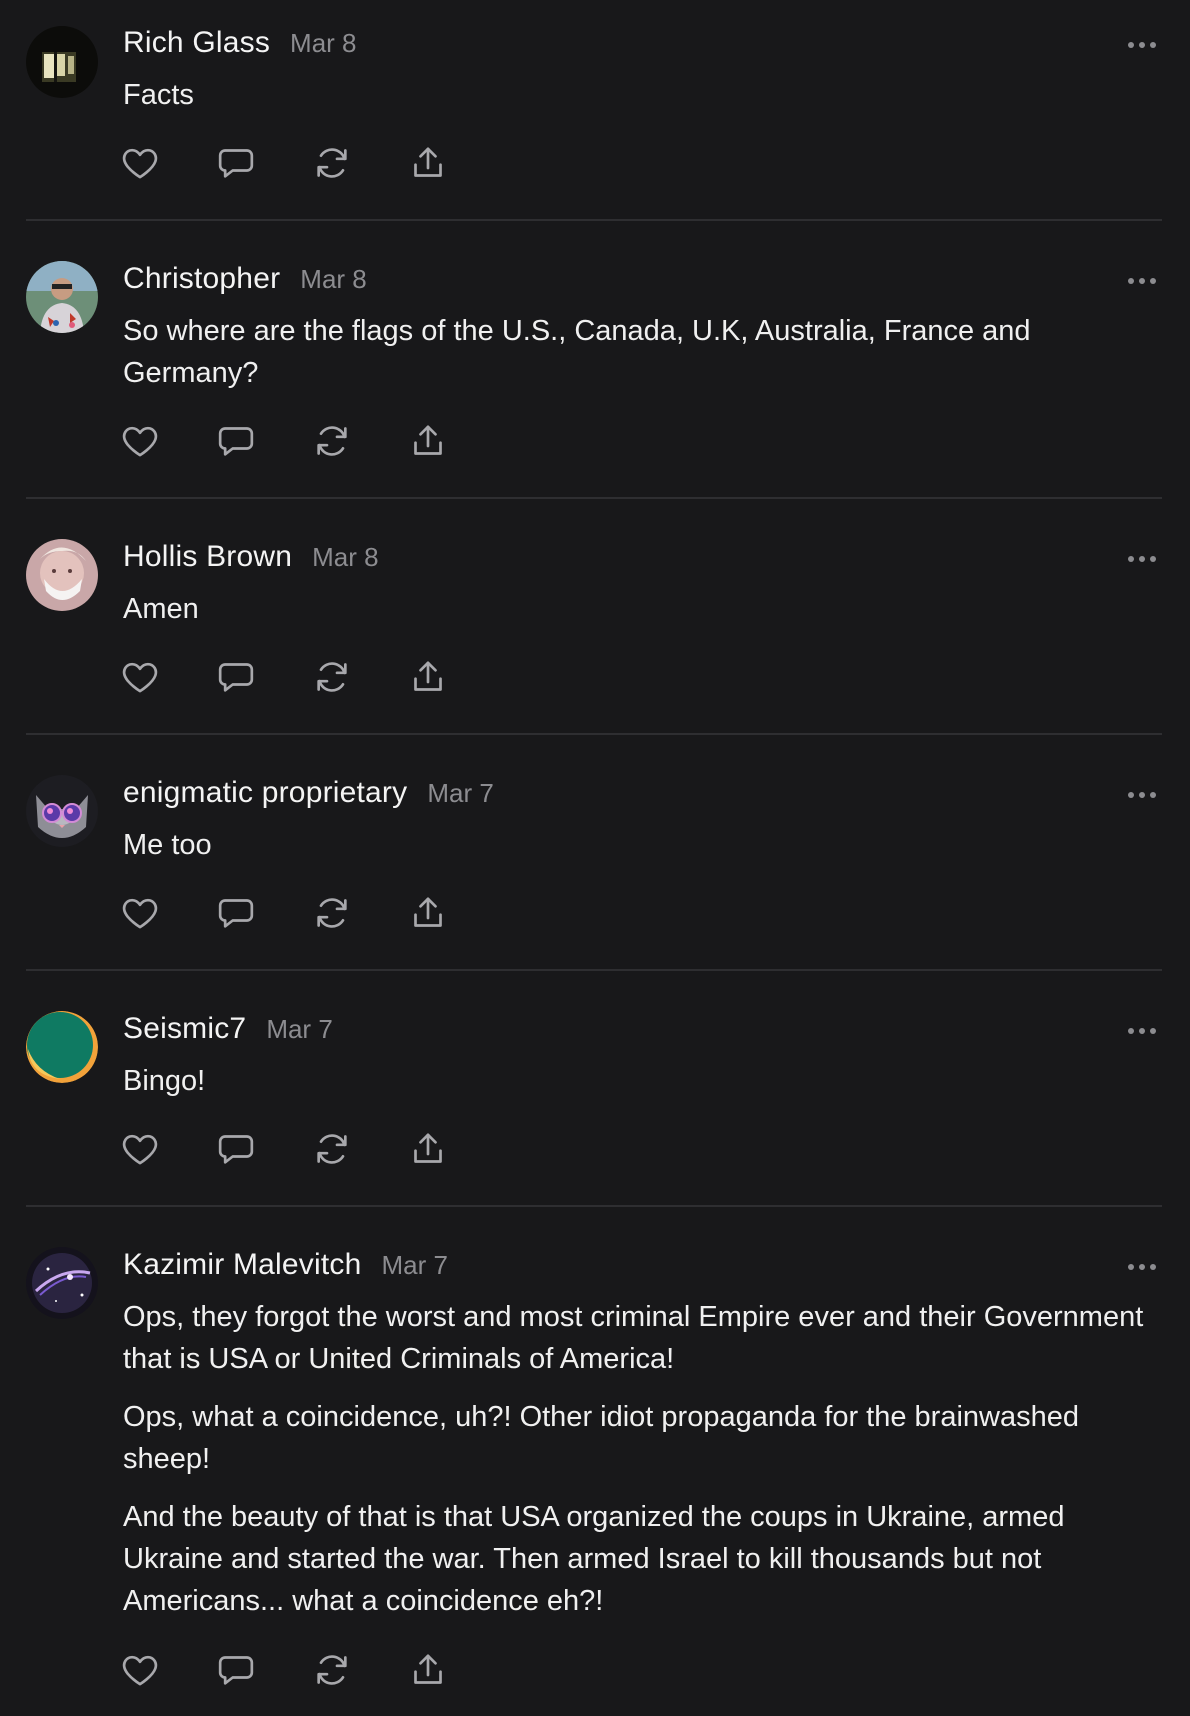 The image size is (1190, 1716). I want to click on author-name: Rich Glass, so click(196, 43).